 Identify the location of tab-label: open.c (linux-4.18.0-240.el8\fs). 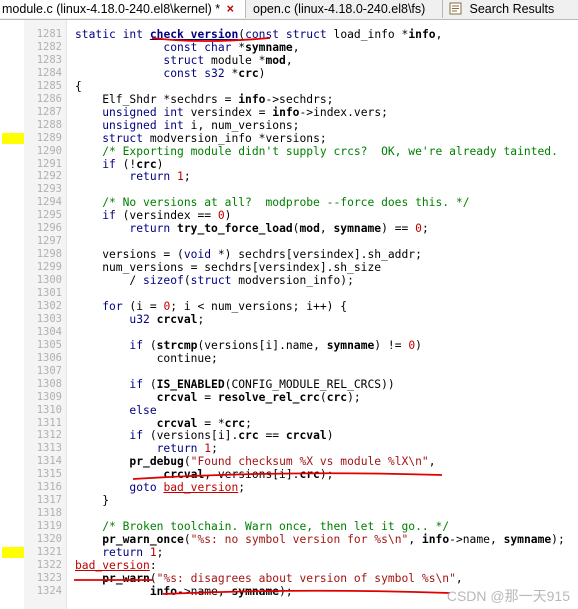
(339, 9).